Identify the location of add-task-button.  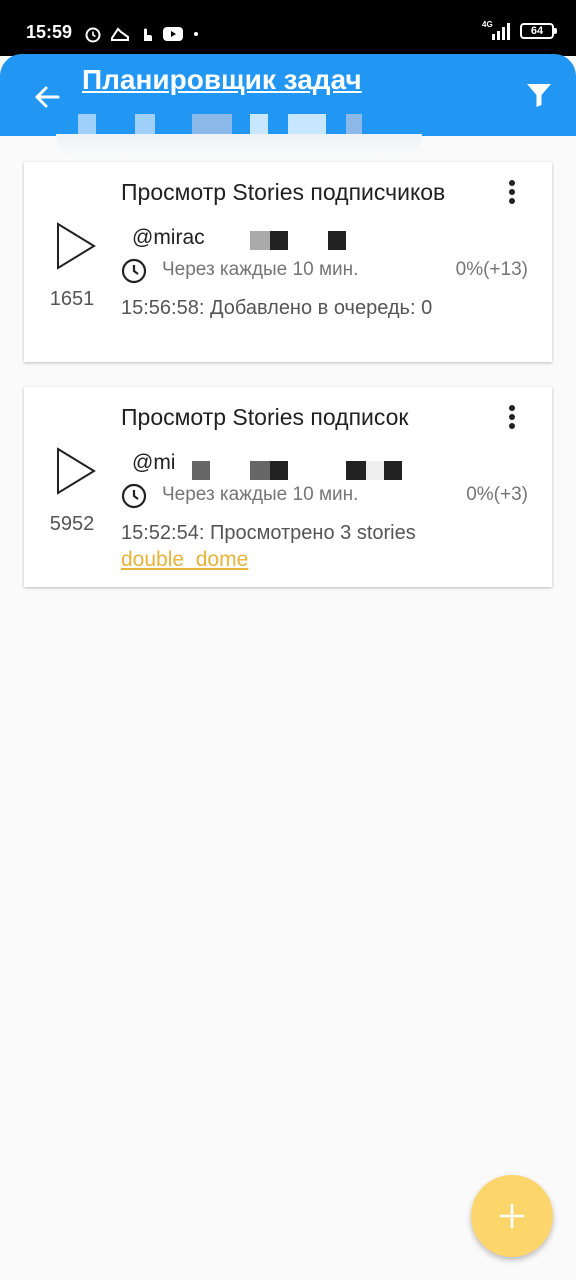
(512, 1216).